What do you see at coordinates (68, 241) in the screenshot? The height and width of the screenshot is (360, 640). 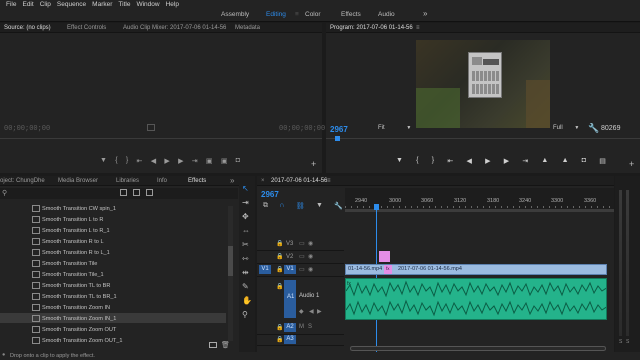 I see `list-item: Smooth Transition R to L` at bounding box center [68, 241].